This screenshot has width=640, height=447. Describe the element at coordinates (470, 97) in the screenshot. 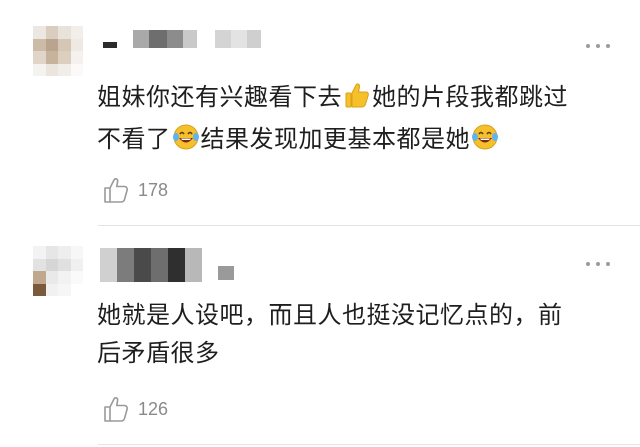

I see `comment-text-segment: 她的片段我都跳过` at that location.